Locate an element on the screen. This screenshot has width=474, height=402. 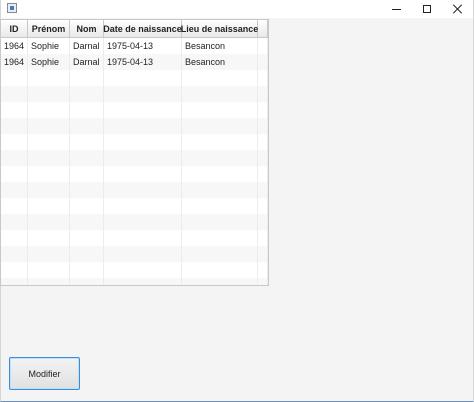
column-header-lastname: Nom is located at coordinates (87, 28).